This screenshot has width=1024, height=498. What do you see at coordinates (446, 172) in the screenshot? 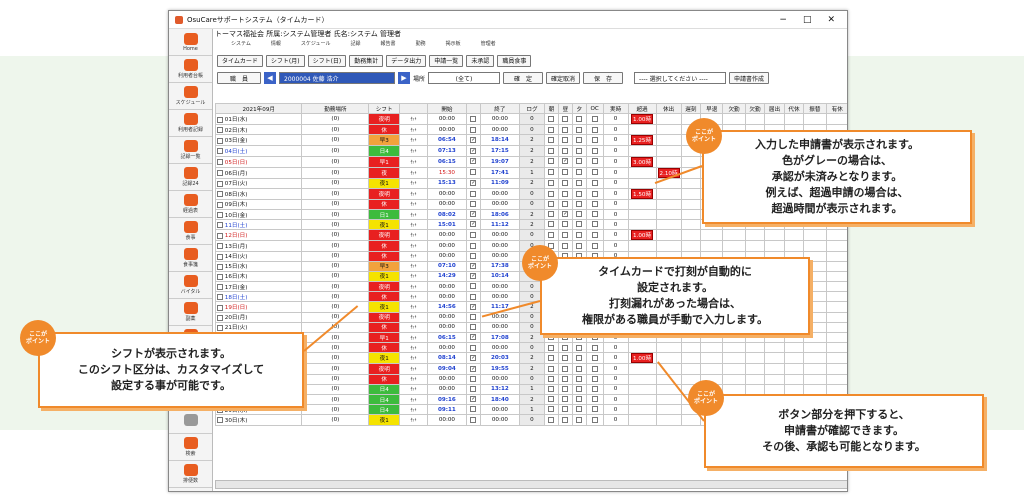
I see `start-time: 15:30` at bounding box center [446, 172].